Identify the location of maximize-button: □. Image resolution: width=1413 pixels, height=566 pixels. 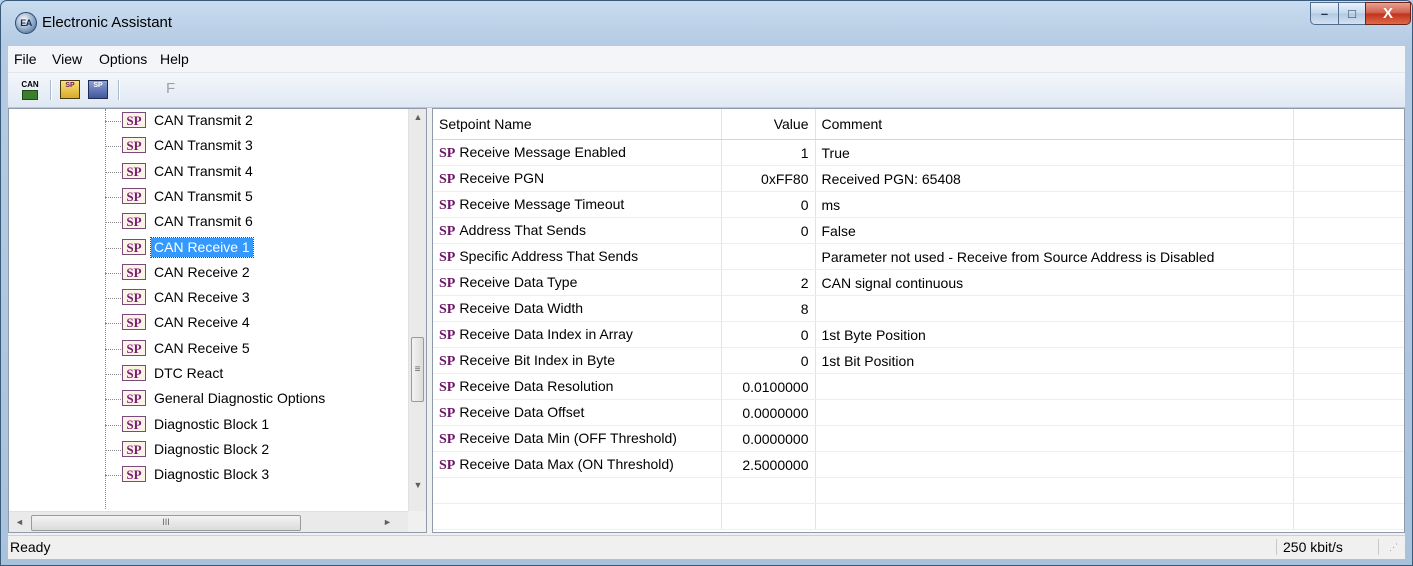
(1352, 13).